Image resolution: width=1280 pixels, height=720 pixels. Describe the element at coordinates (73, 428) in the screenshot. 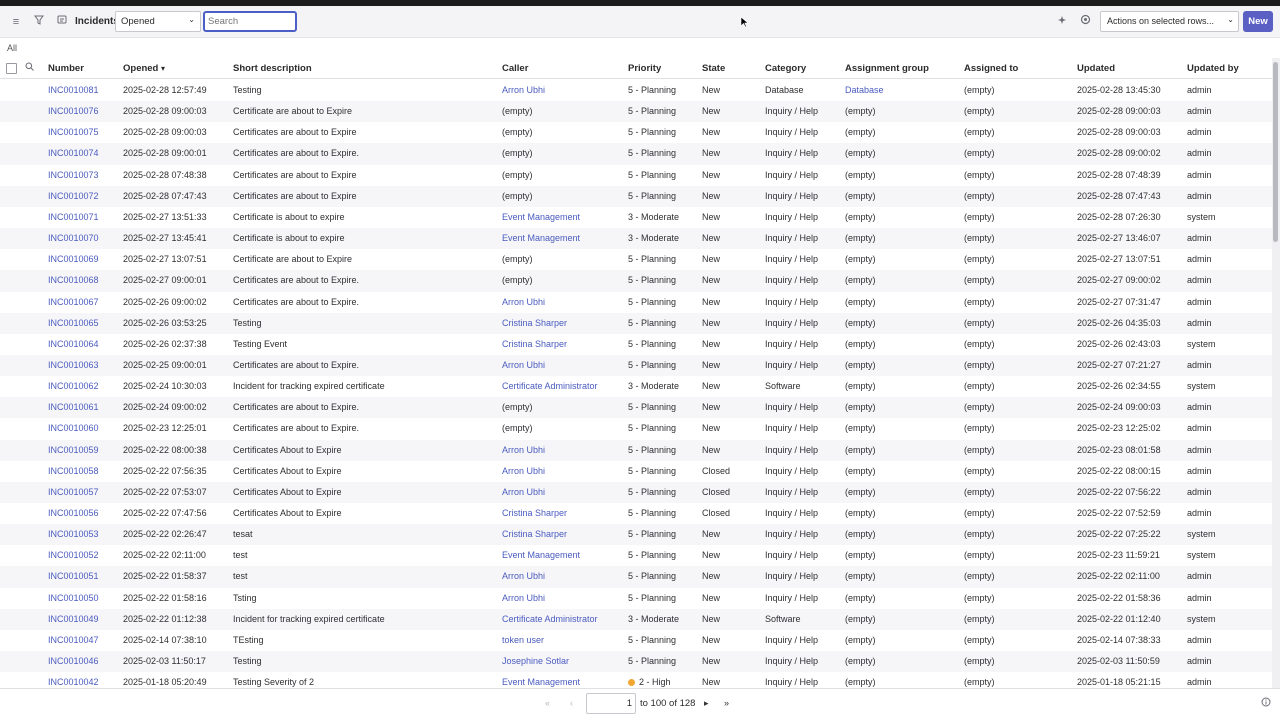

I see `cell-number: INC0010060` at that location.